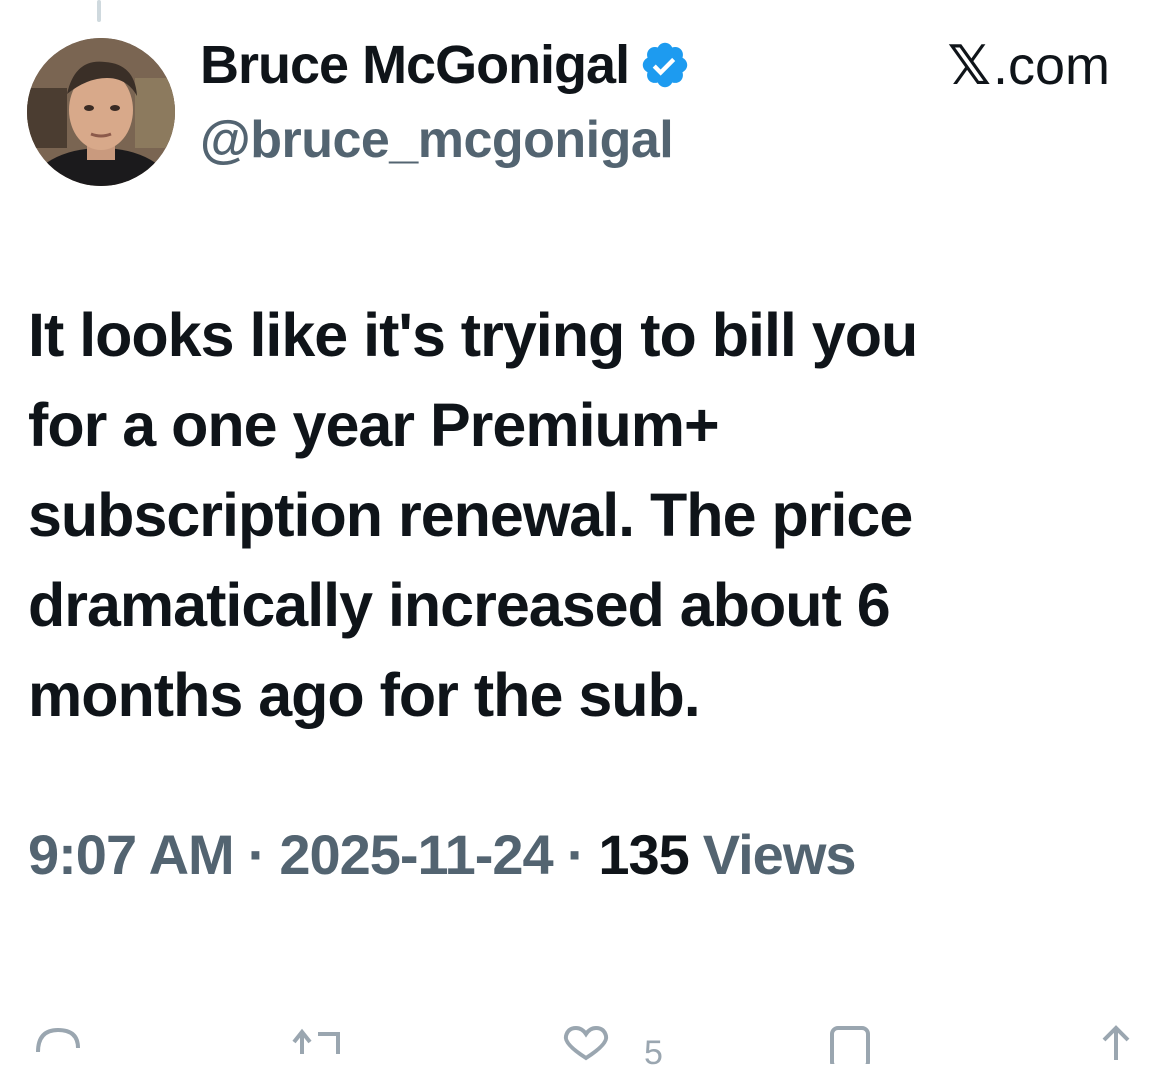 The height and width of the screenshot is (1073, 1170). I want to click on thread-connector-line, so click(99, 11).